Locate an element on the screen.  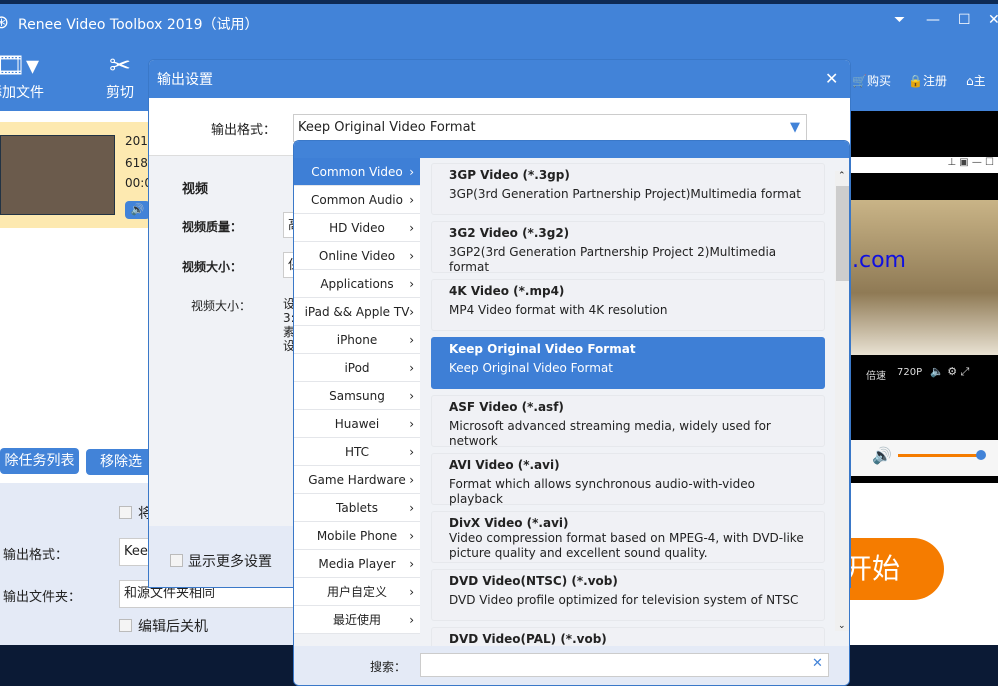
search-label: 搜索： is located at coordinates (388, 667).